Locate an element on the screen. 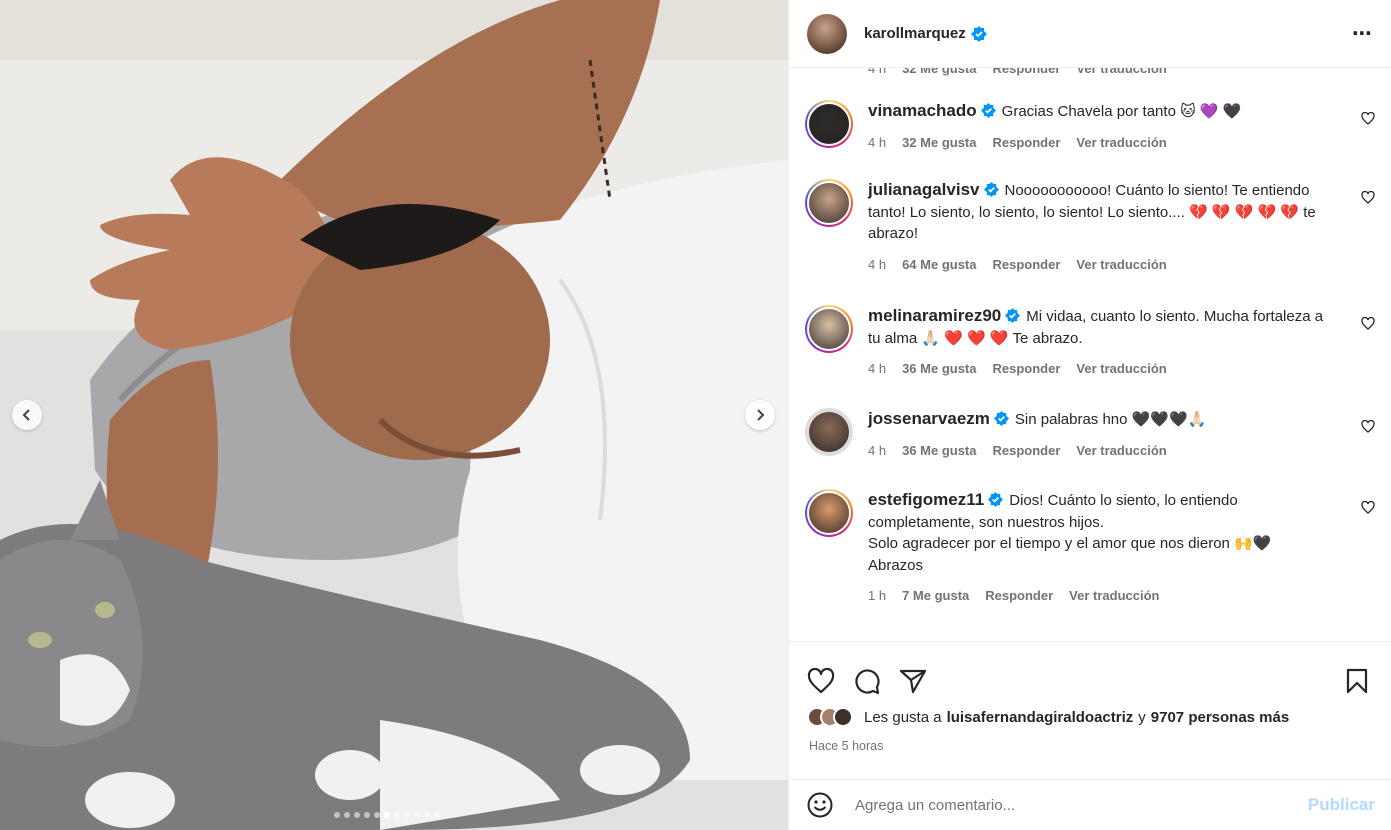  author-avatar is located at coordinates (827, 33).